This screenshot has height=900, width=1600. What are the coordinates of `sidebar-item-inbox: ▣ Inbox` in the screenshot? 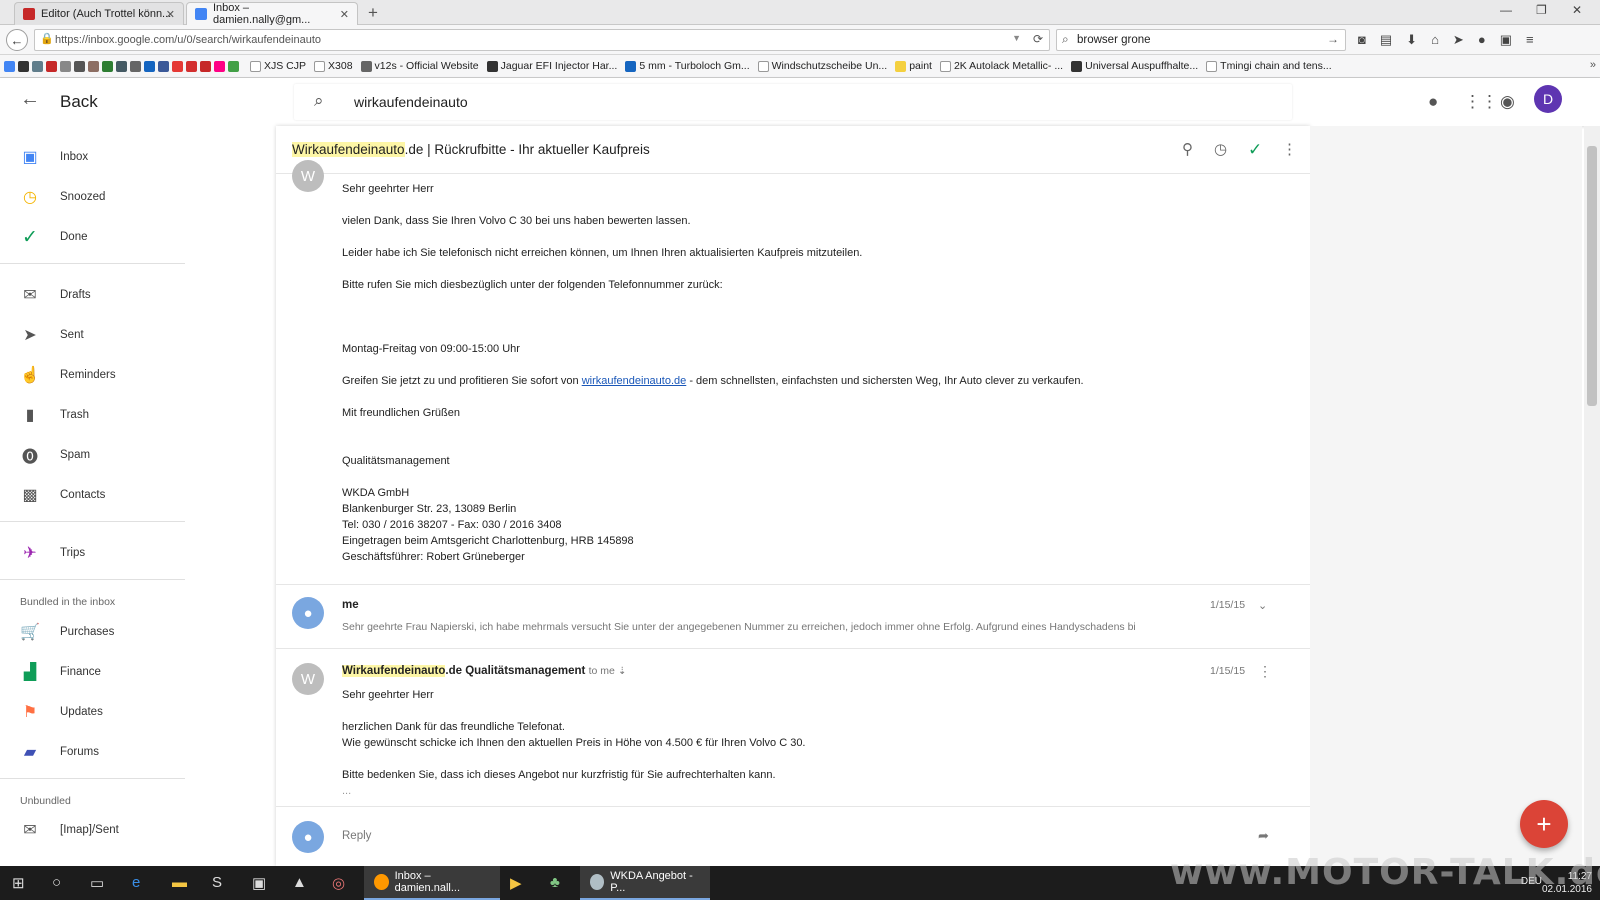 It's located at (138, 157).